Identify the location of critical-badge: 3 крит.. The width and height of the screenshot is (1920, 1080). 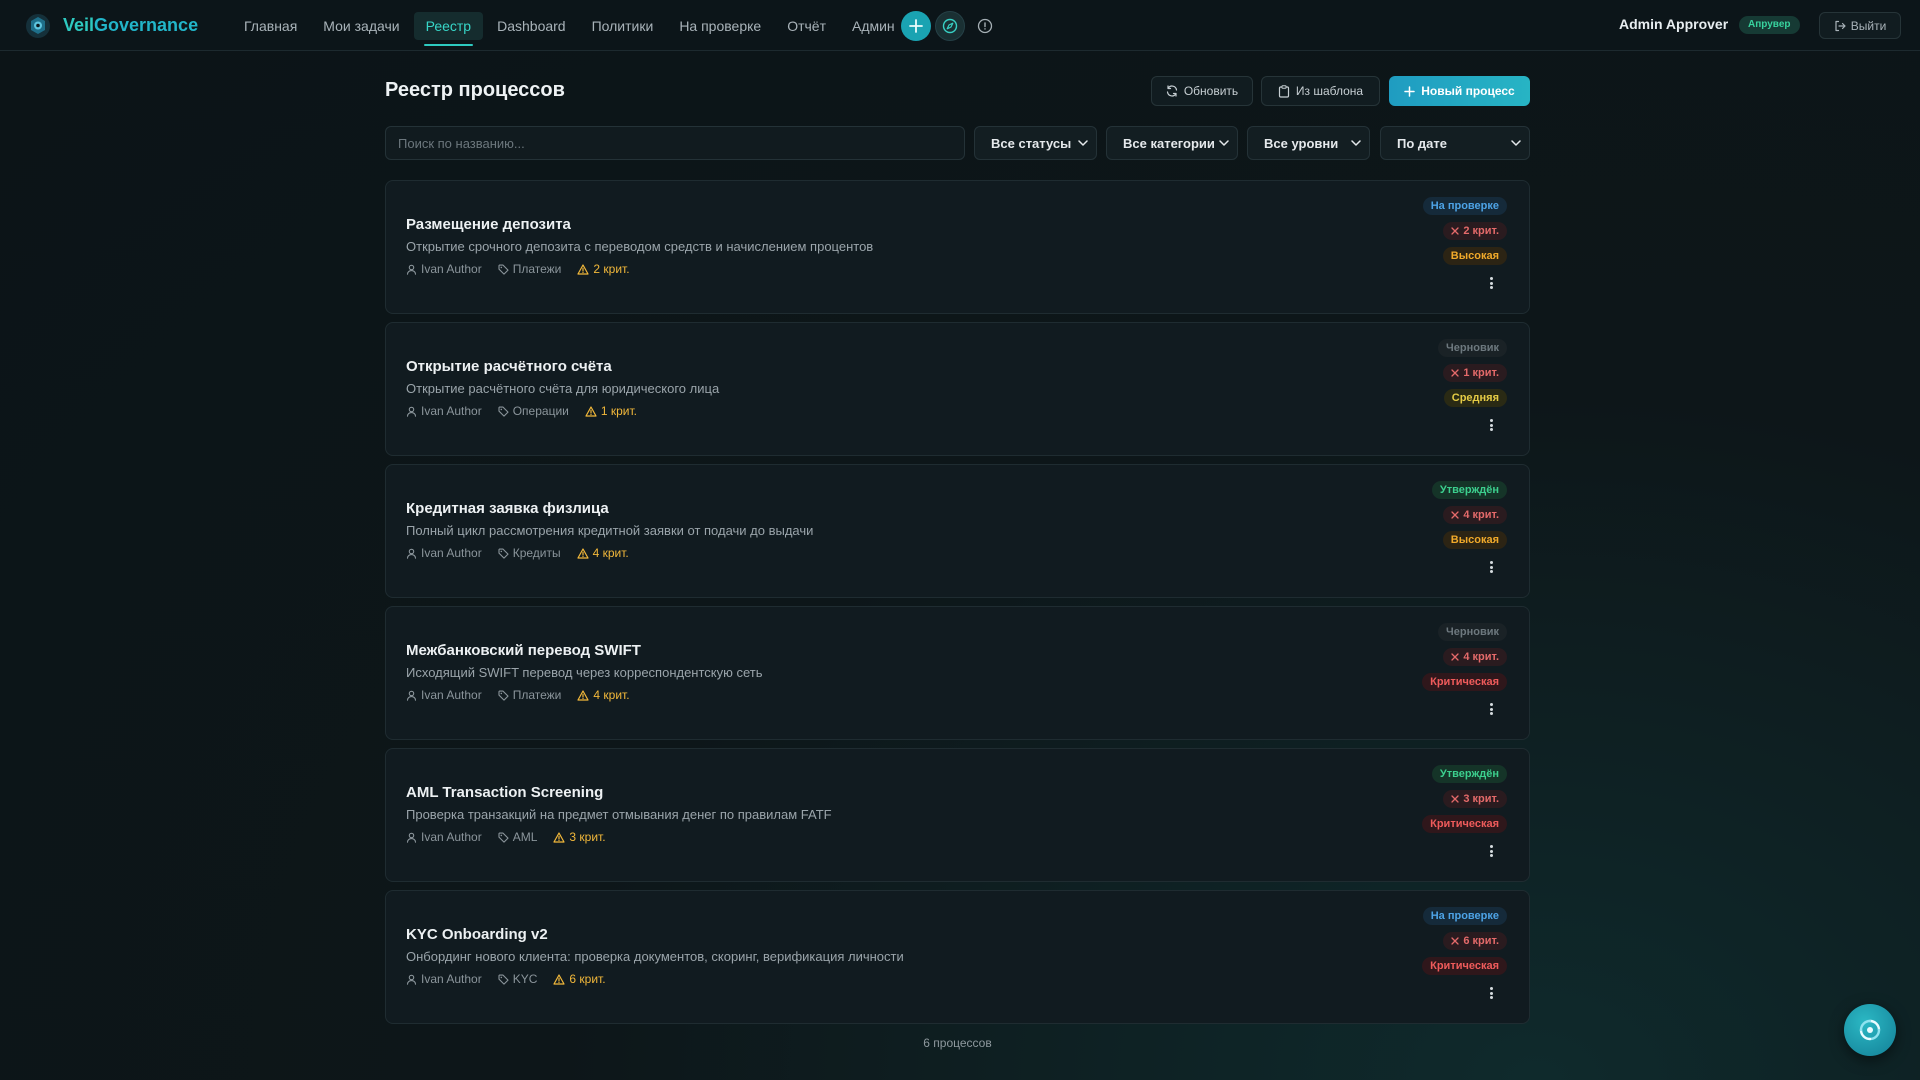
(1475, 799).